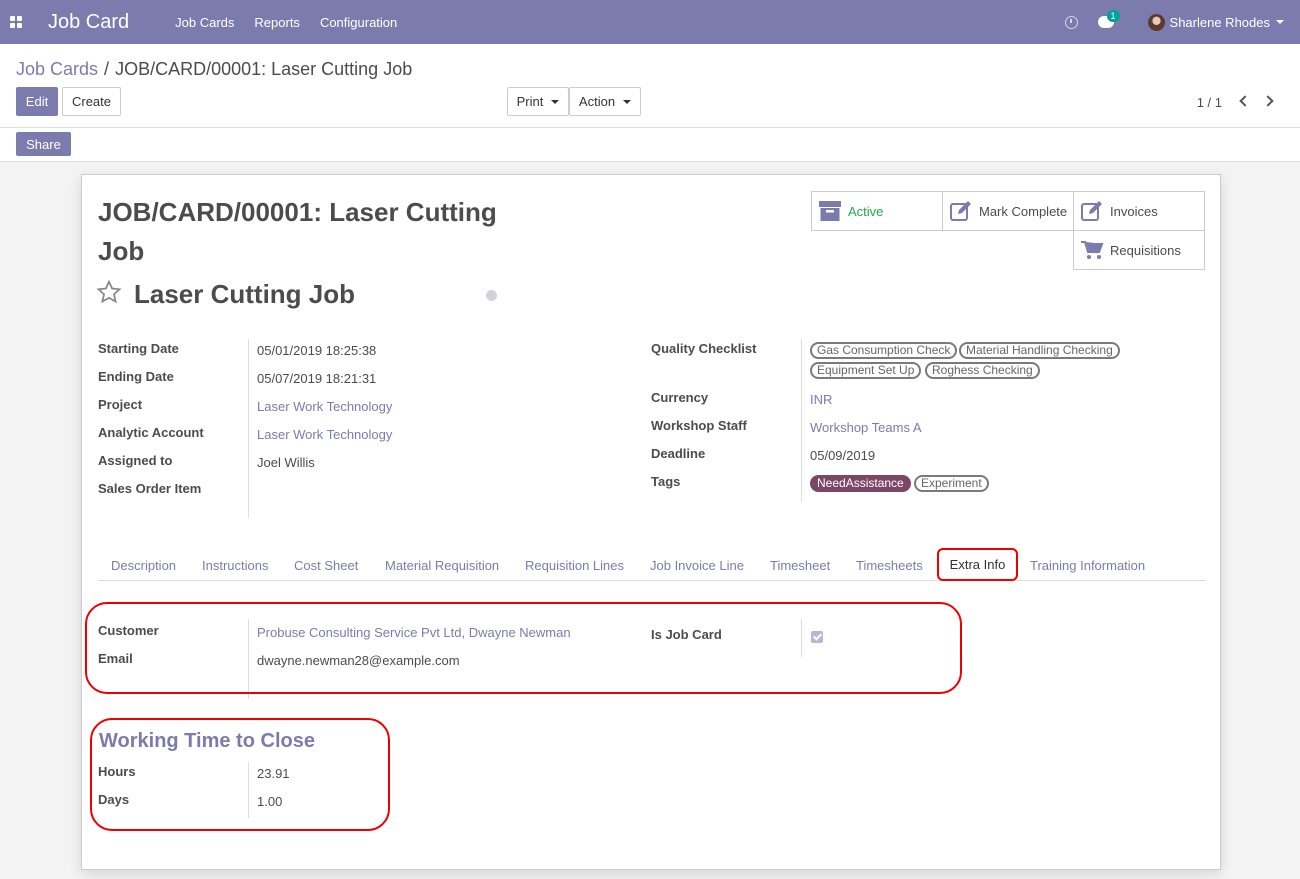 Image resolution: width=1300 pixels, height=879 pixels. What do you see at coordinates (1269, 101) in the screenshot?
I see `pager-next-icon` at bounding box center [1269, 101].